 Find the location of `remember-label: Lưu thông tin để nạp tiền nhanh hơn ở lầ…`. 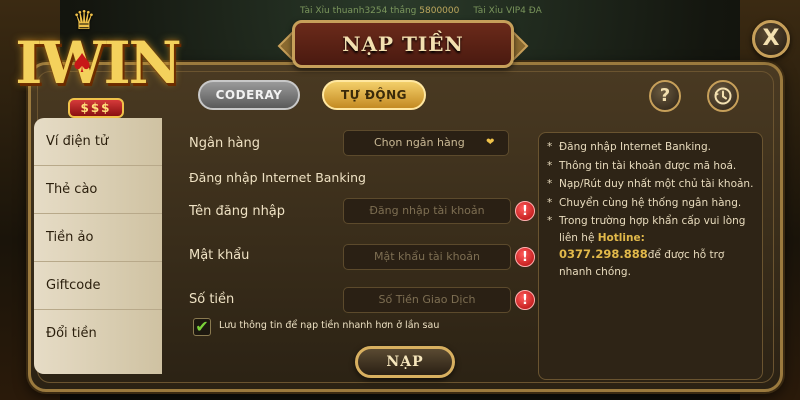

remember-label: Lưu thông tin để nạp tiền nhanh hơn ở lầ… is located at coordinates (329, 325).